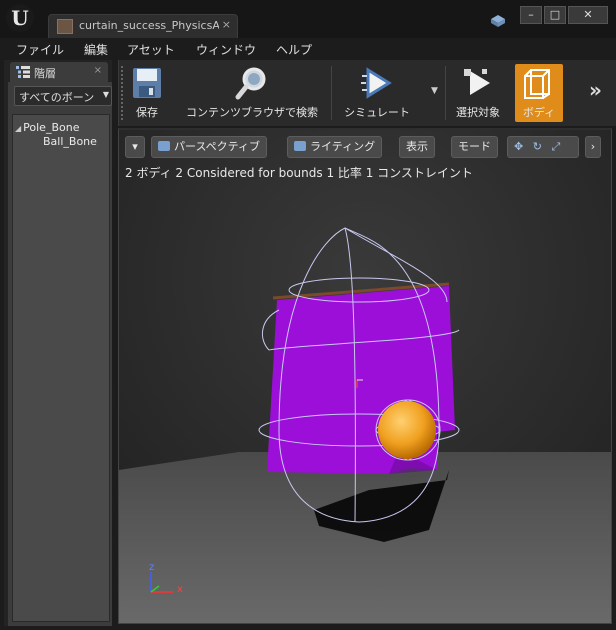 The width and height of the screenshot is (616, 630). Describe the element at coordinates (434, 91) in the screenshot. I see `simulate-options-arrow-icon: ▼` at that location.